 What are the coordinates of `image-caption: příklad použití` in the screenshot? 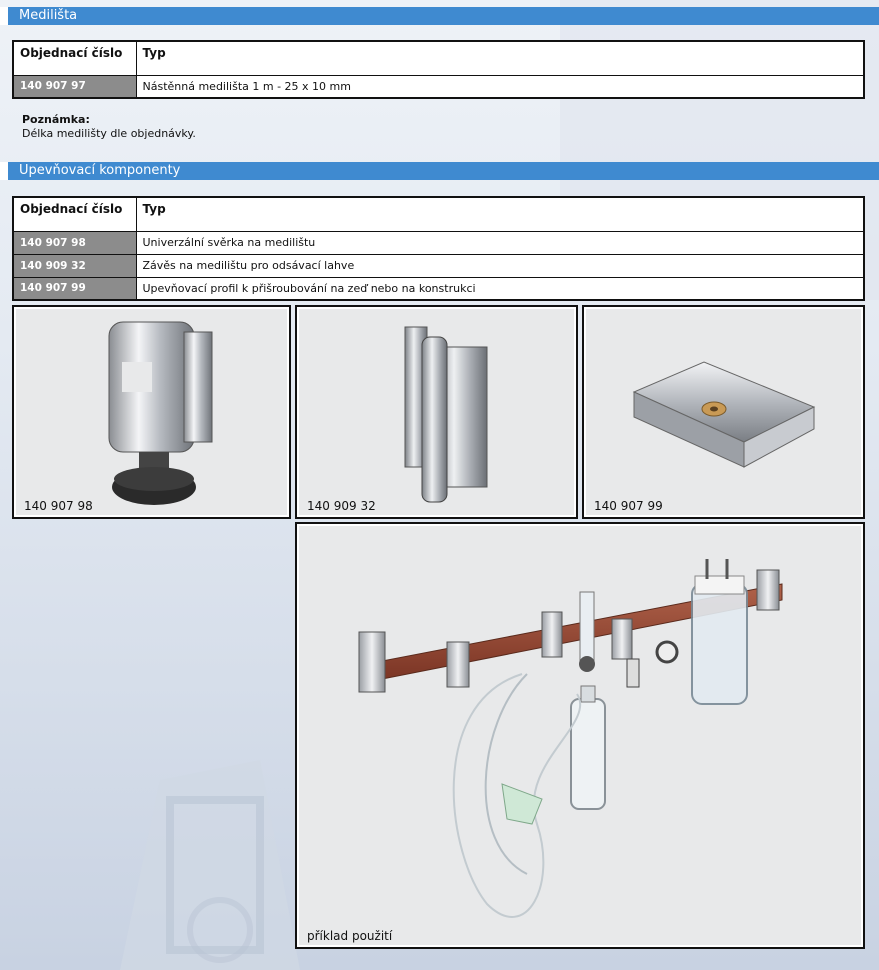 It's located at (350, 936).